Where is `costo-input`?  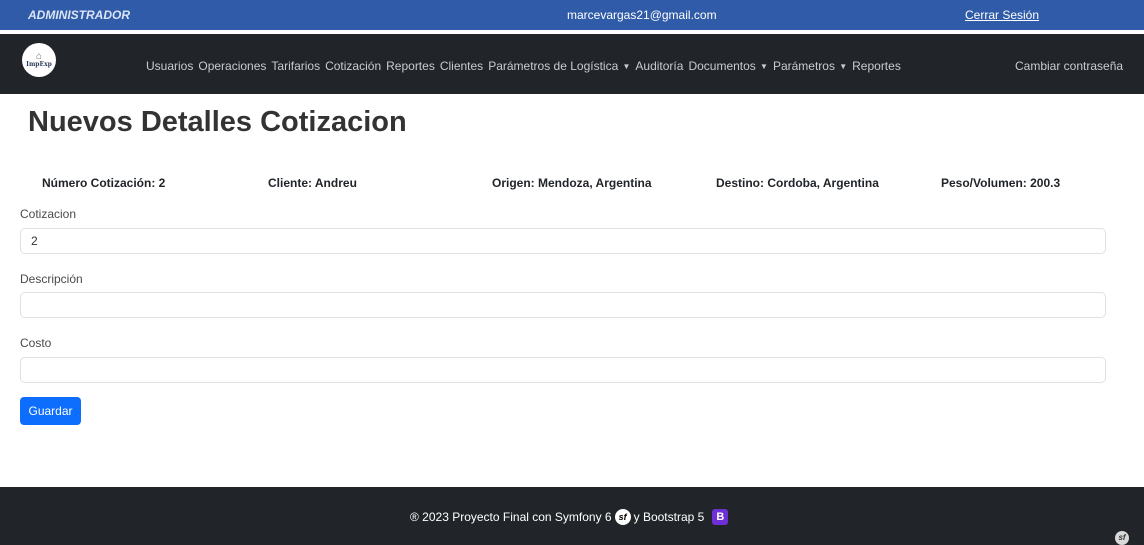
costo-input is located at coordinates (563, 370).